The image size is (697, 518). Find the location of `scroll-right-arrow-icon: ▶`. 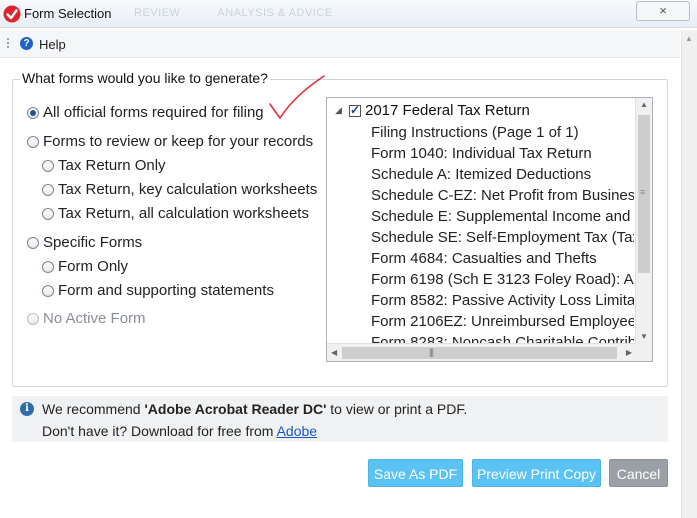

scroll-right-arrow-icon: ▶ is located at coordinates (629, 352).